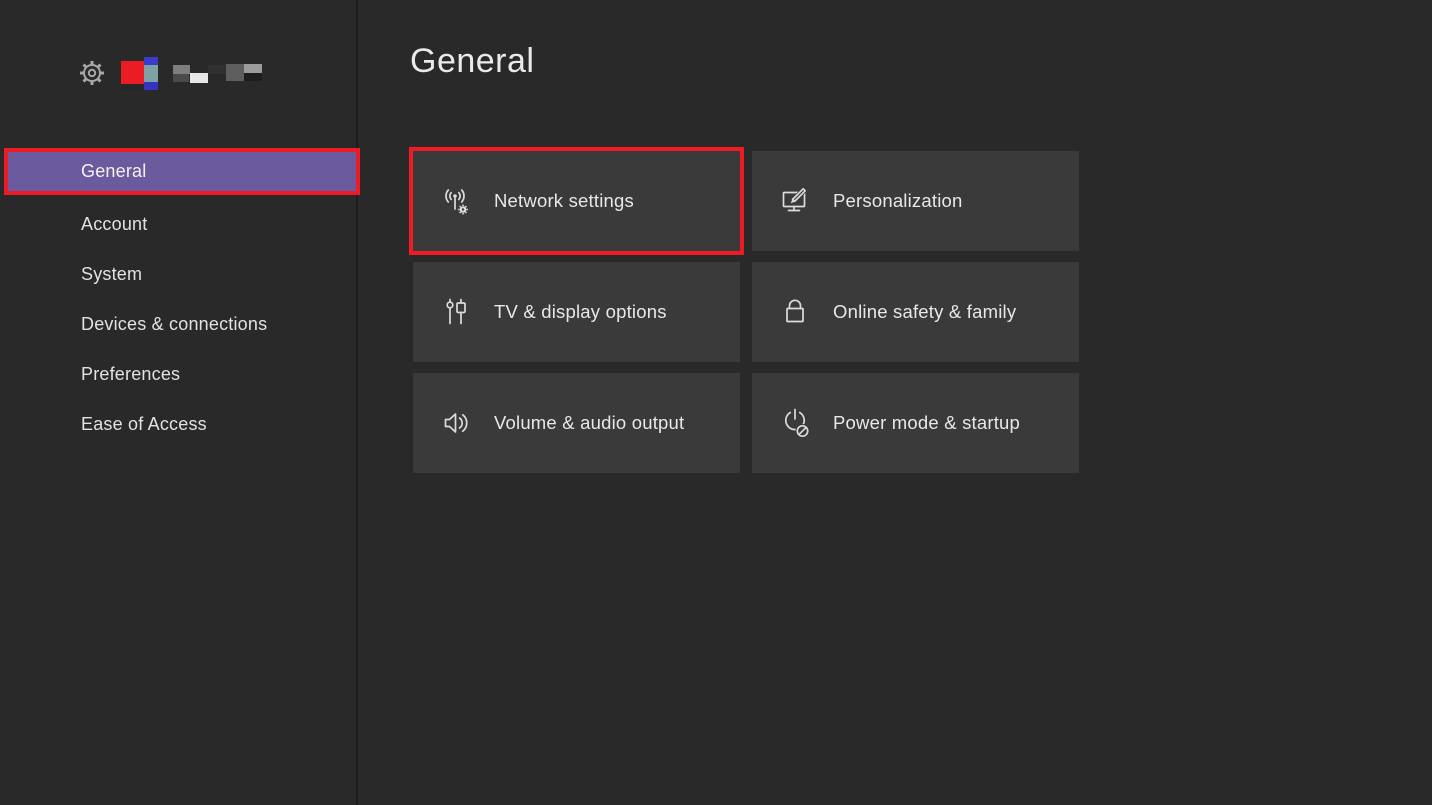 The height and width of the screenshot is (805, 1432). I want to click on profile-row, so click(170, 73).